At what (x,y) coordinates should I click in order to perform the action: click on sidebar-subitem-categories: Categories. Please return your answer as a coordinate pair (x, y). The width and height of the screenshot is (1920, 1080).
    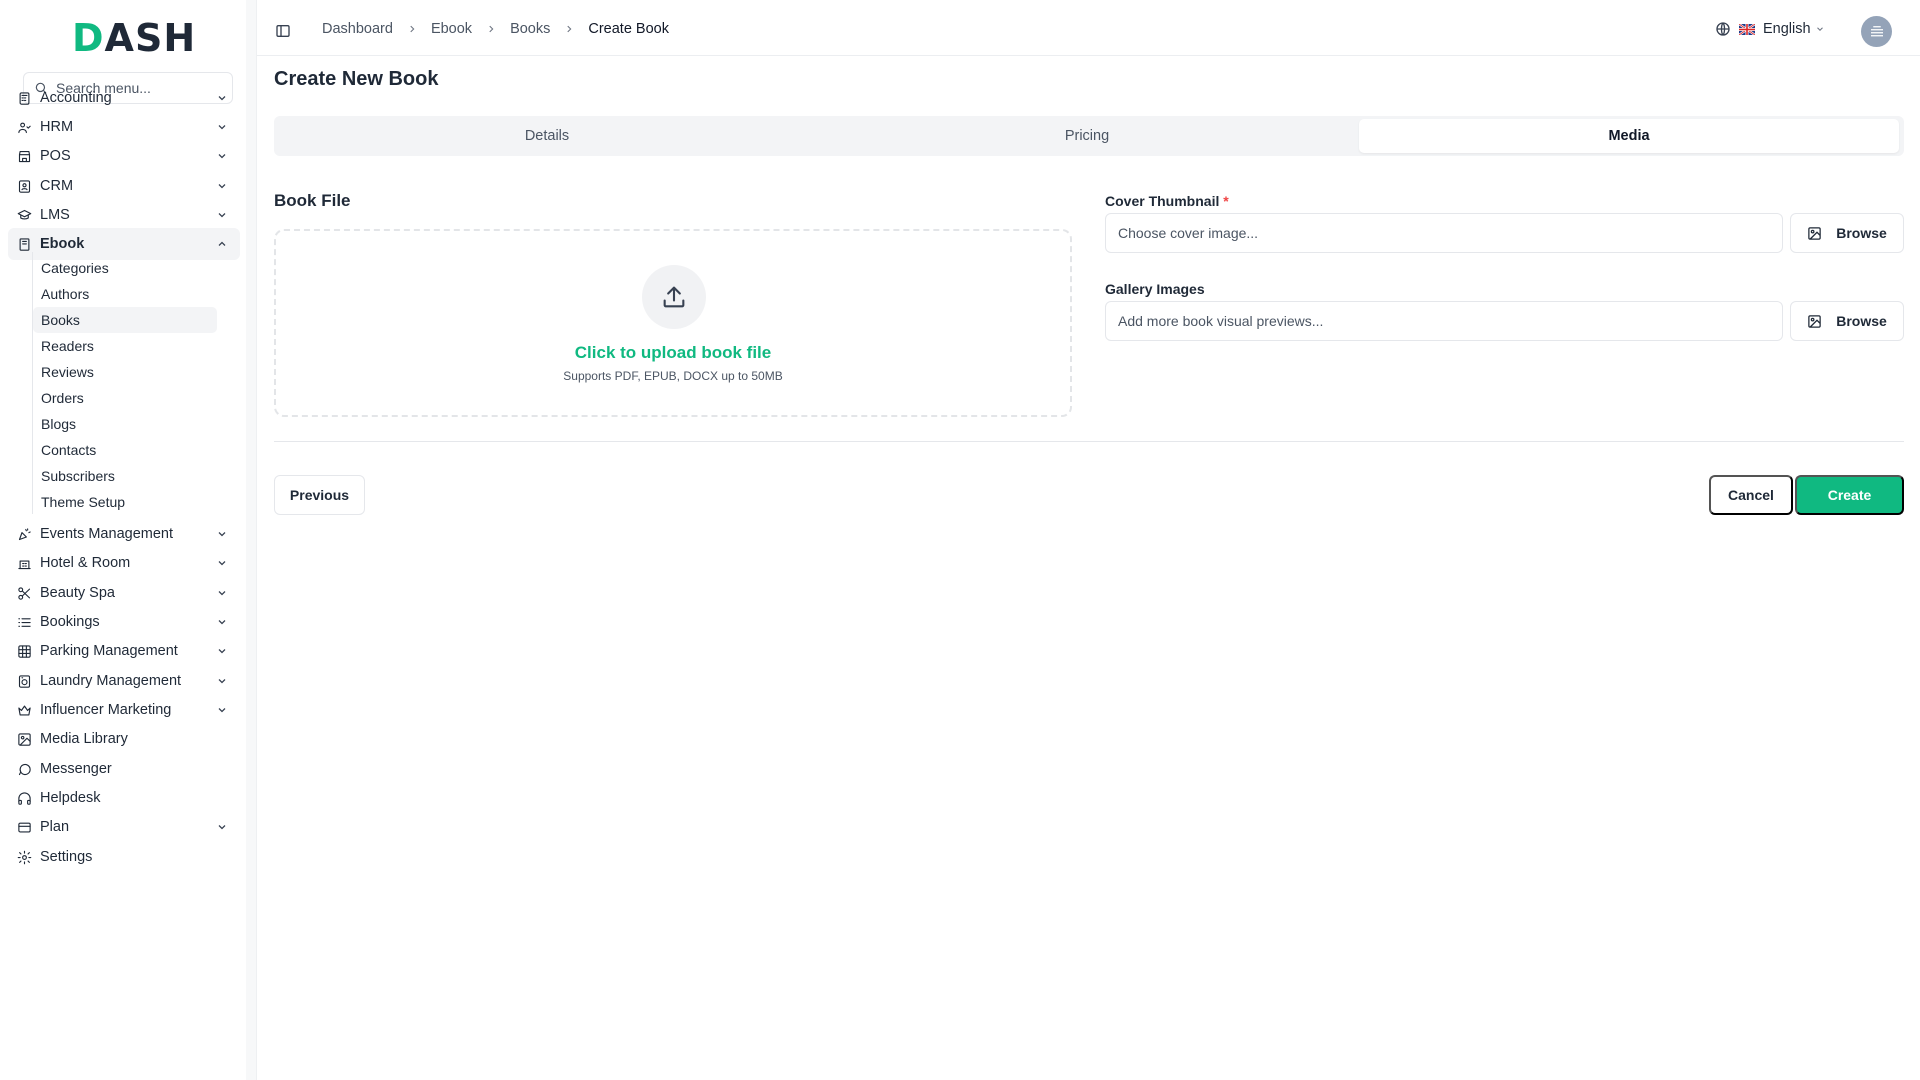
    Looking at the image, I should click on (125, 268).